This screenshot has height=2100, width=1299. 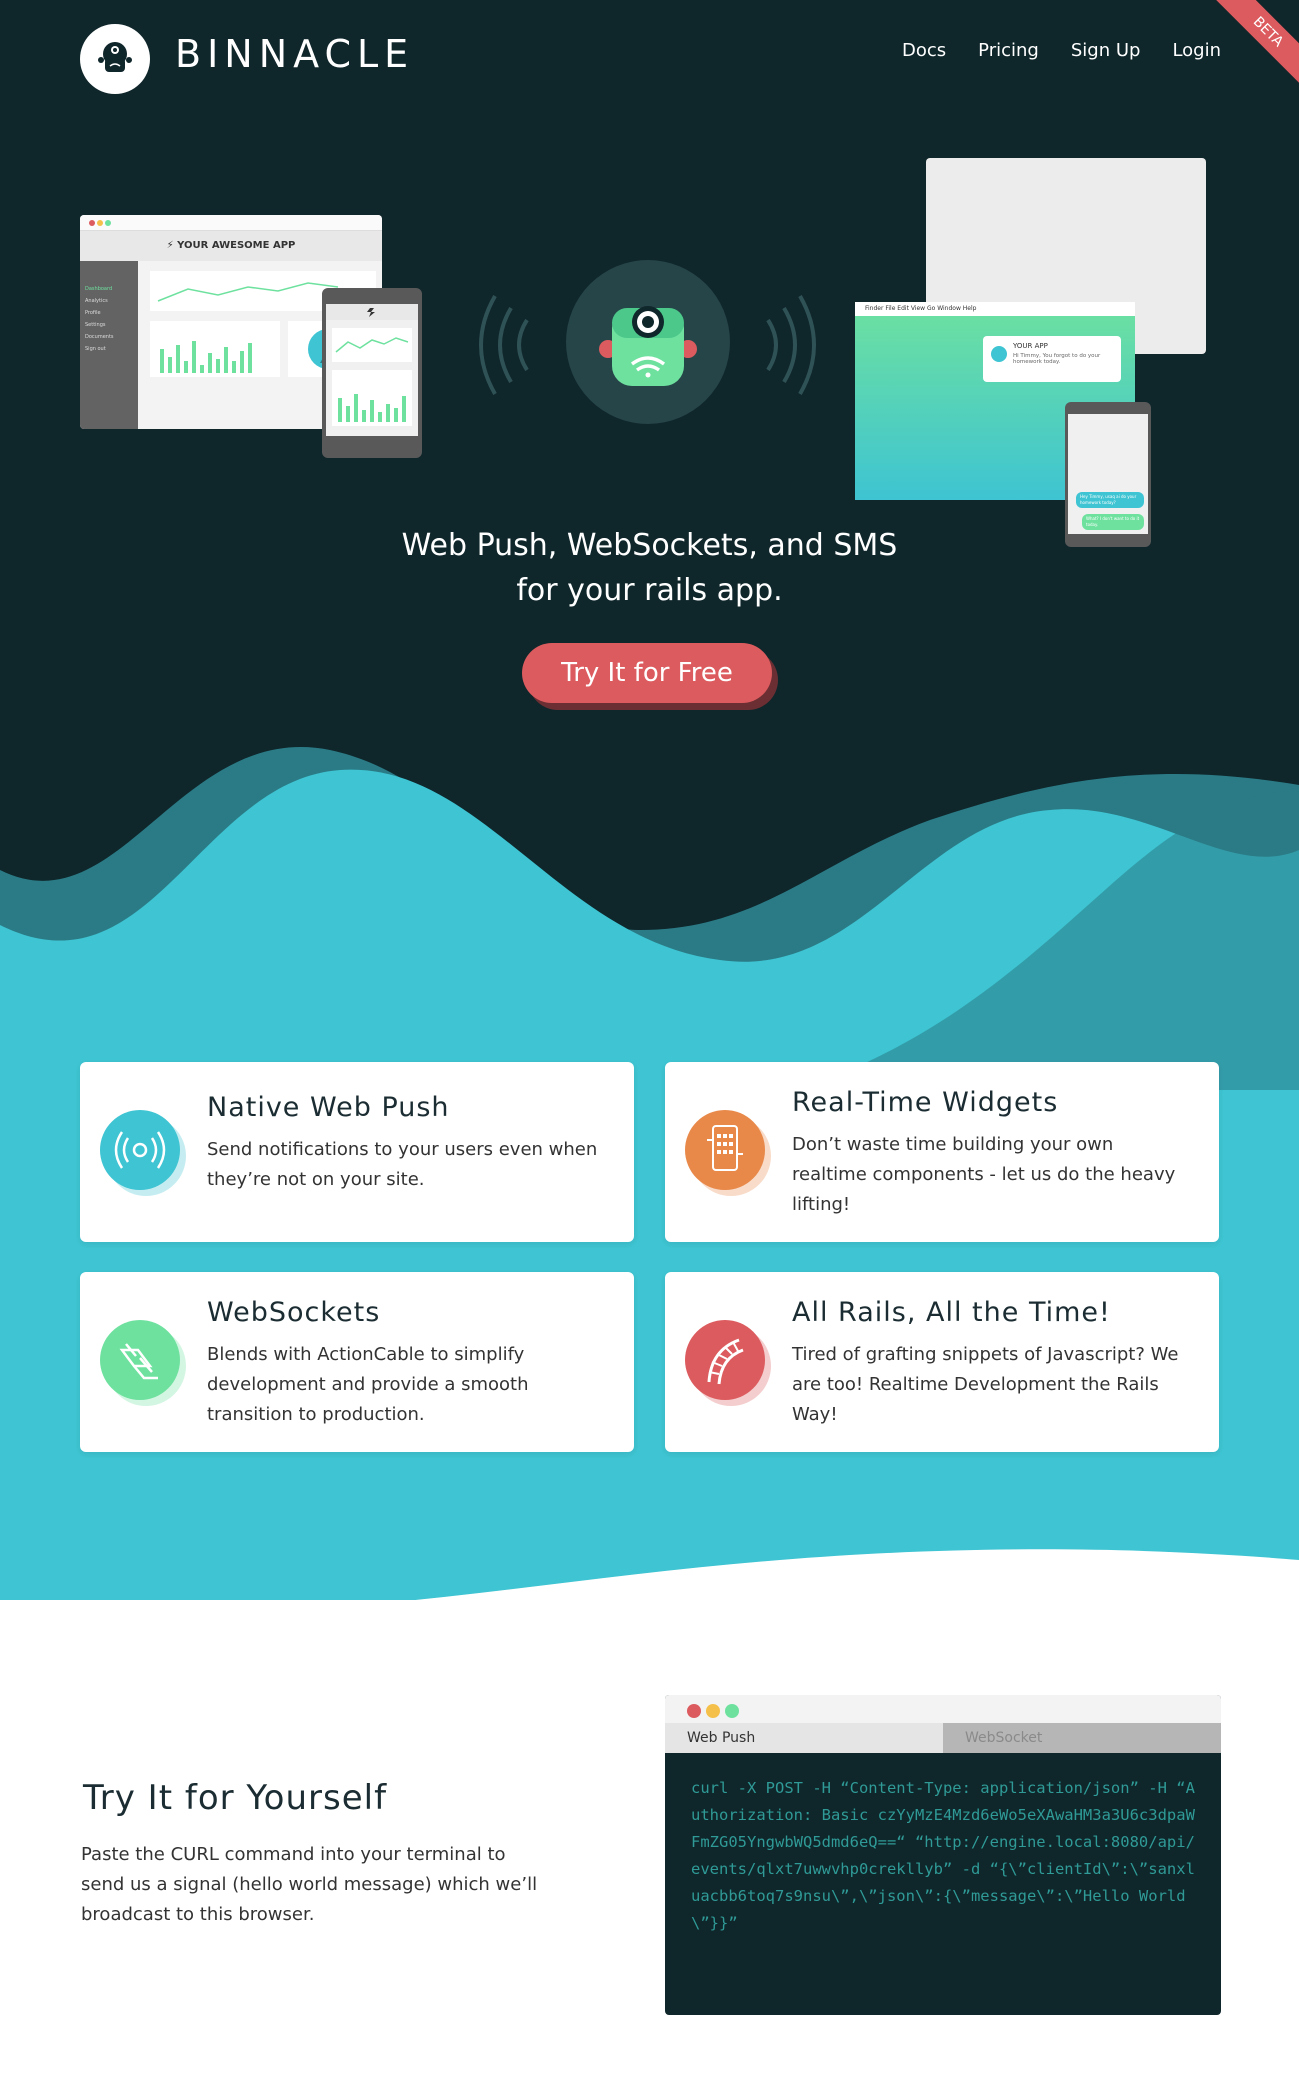 I want to click on robot-logo-icon, so click(x=115, y=57).